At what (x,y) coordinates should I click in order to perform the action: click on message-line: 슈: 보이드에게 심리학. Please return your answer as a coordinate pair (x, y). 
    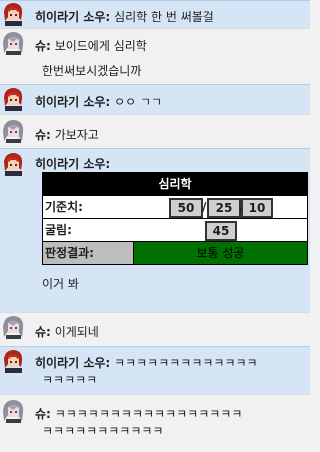
    Looking at the image, I should click on (91, 45).